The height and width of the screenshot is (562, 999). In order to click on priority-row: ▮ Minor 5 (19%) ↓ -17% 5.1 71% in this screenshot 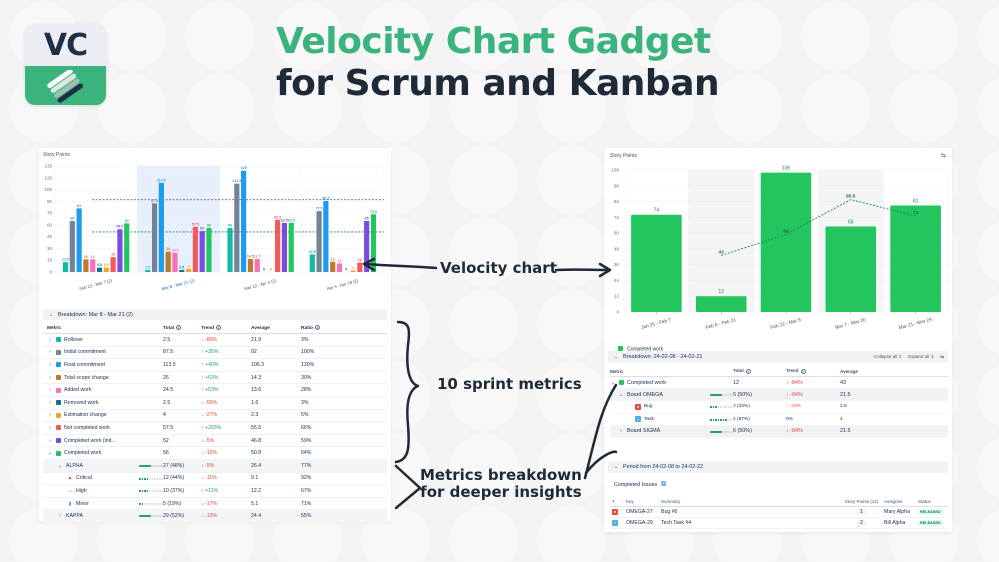, I will do `click(215, 504)`.